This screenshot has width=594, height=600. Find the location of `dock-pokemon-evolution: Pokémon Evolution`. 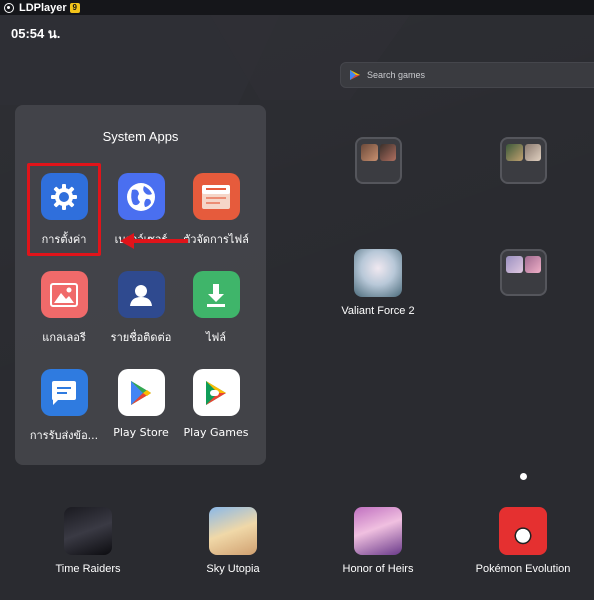

dock-pokemon-evolution: Pokémon Evolution is located at coordinates (523, 541).